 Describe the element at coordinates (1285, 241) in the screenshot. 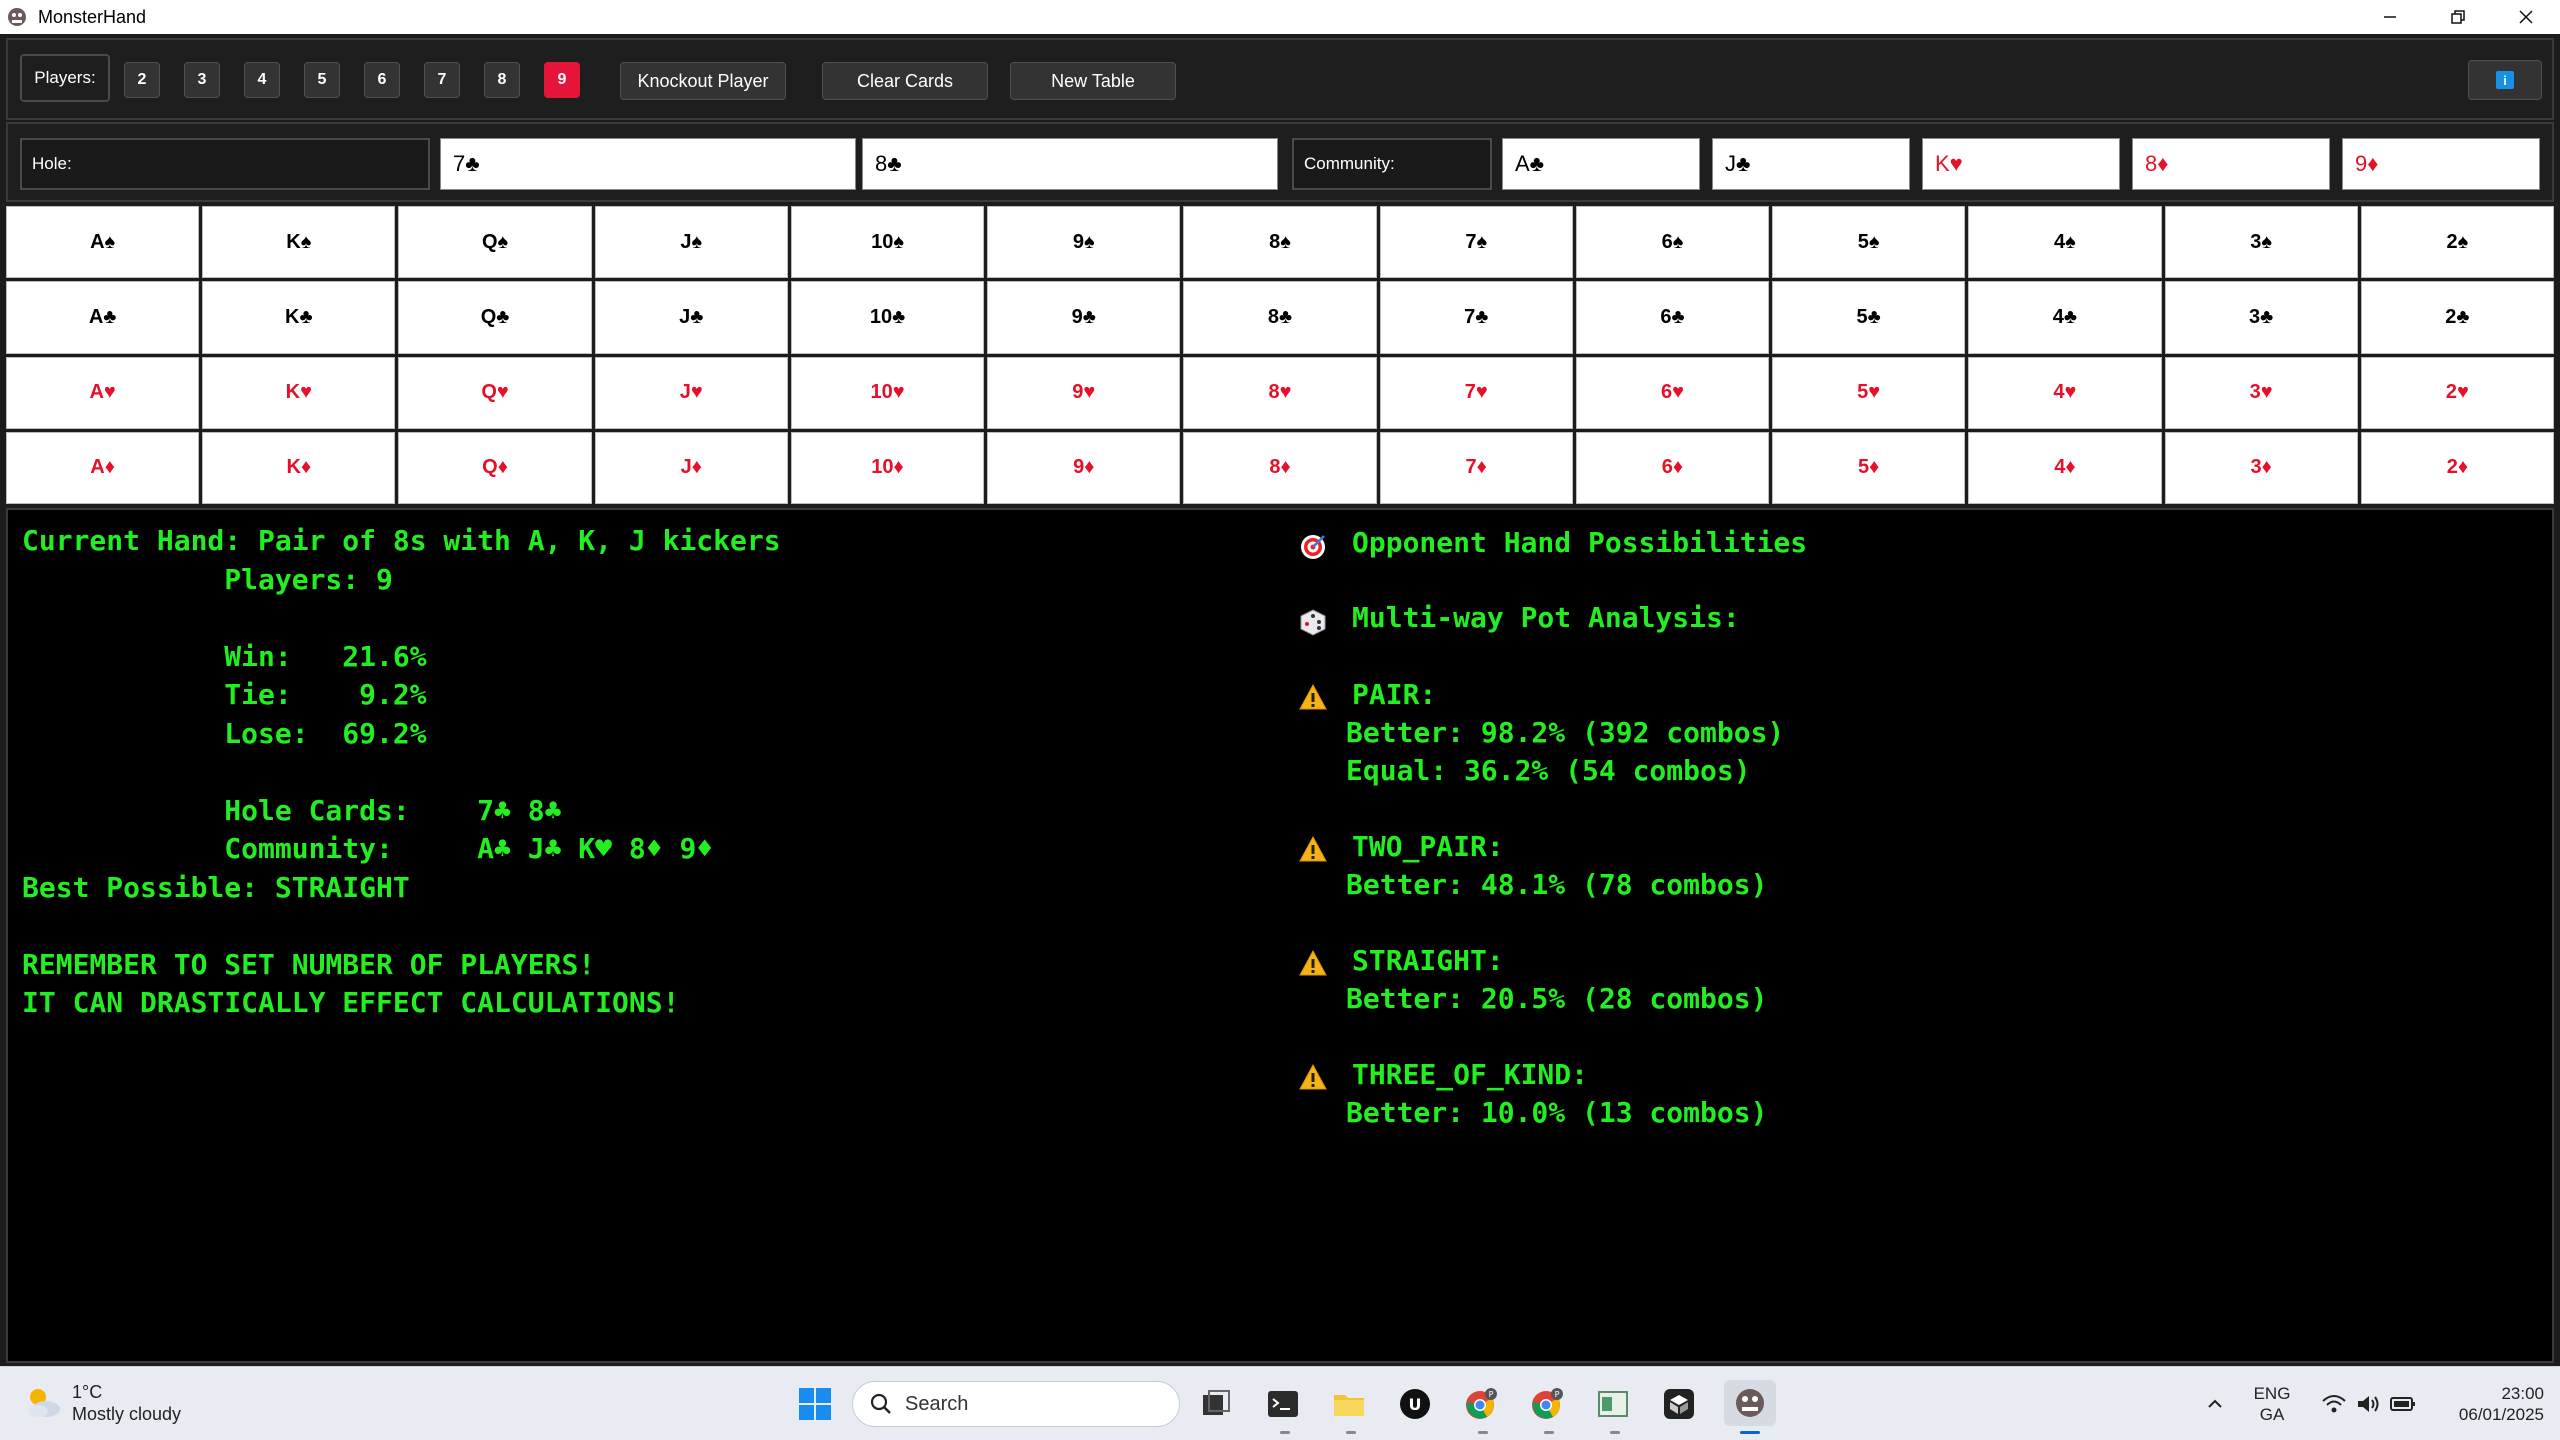

I see `card-suit: ♠` at that location.